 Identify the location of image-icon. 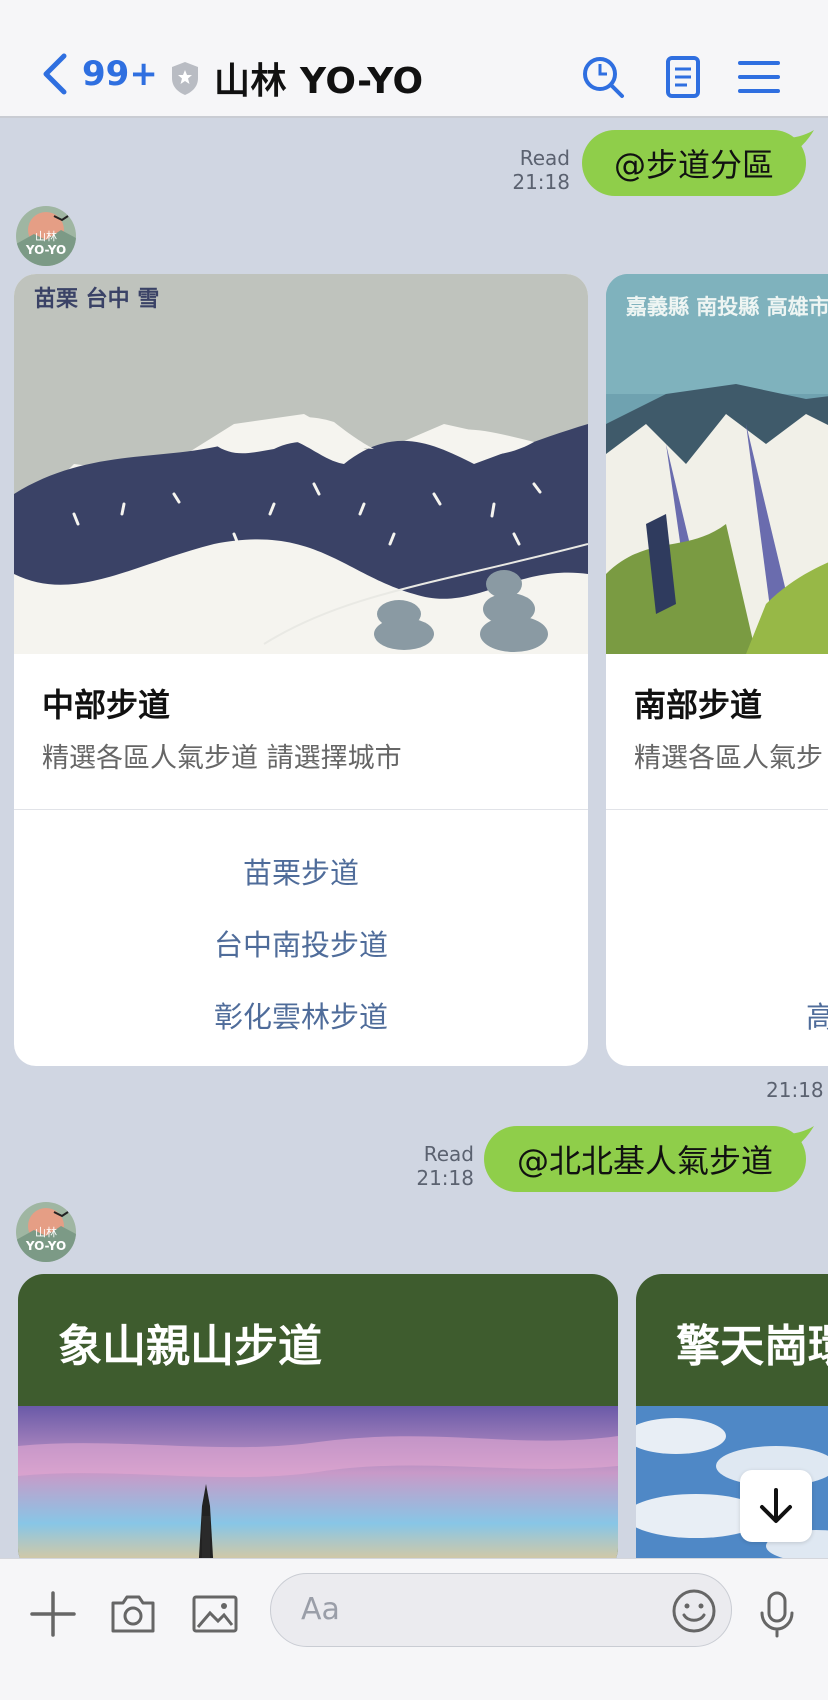
(215, 1614).